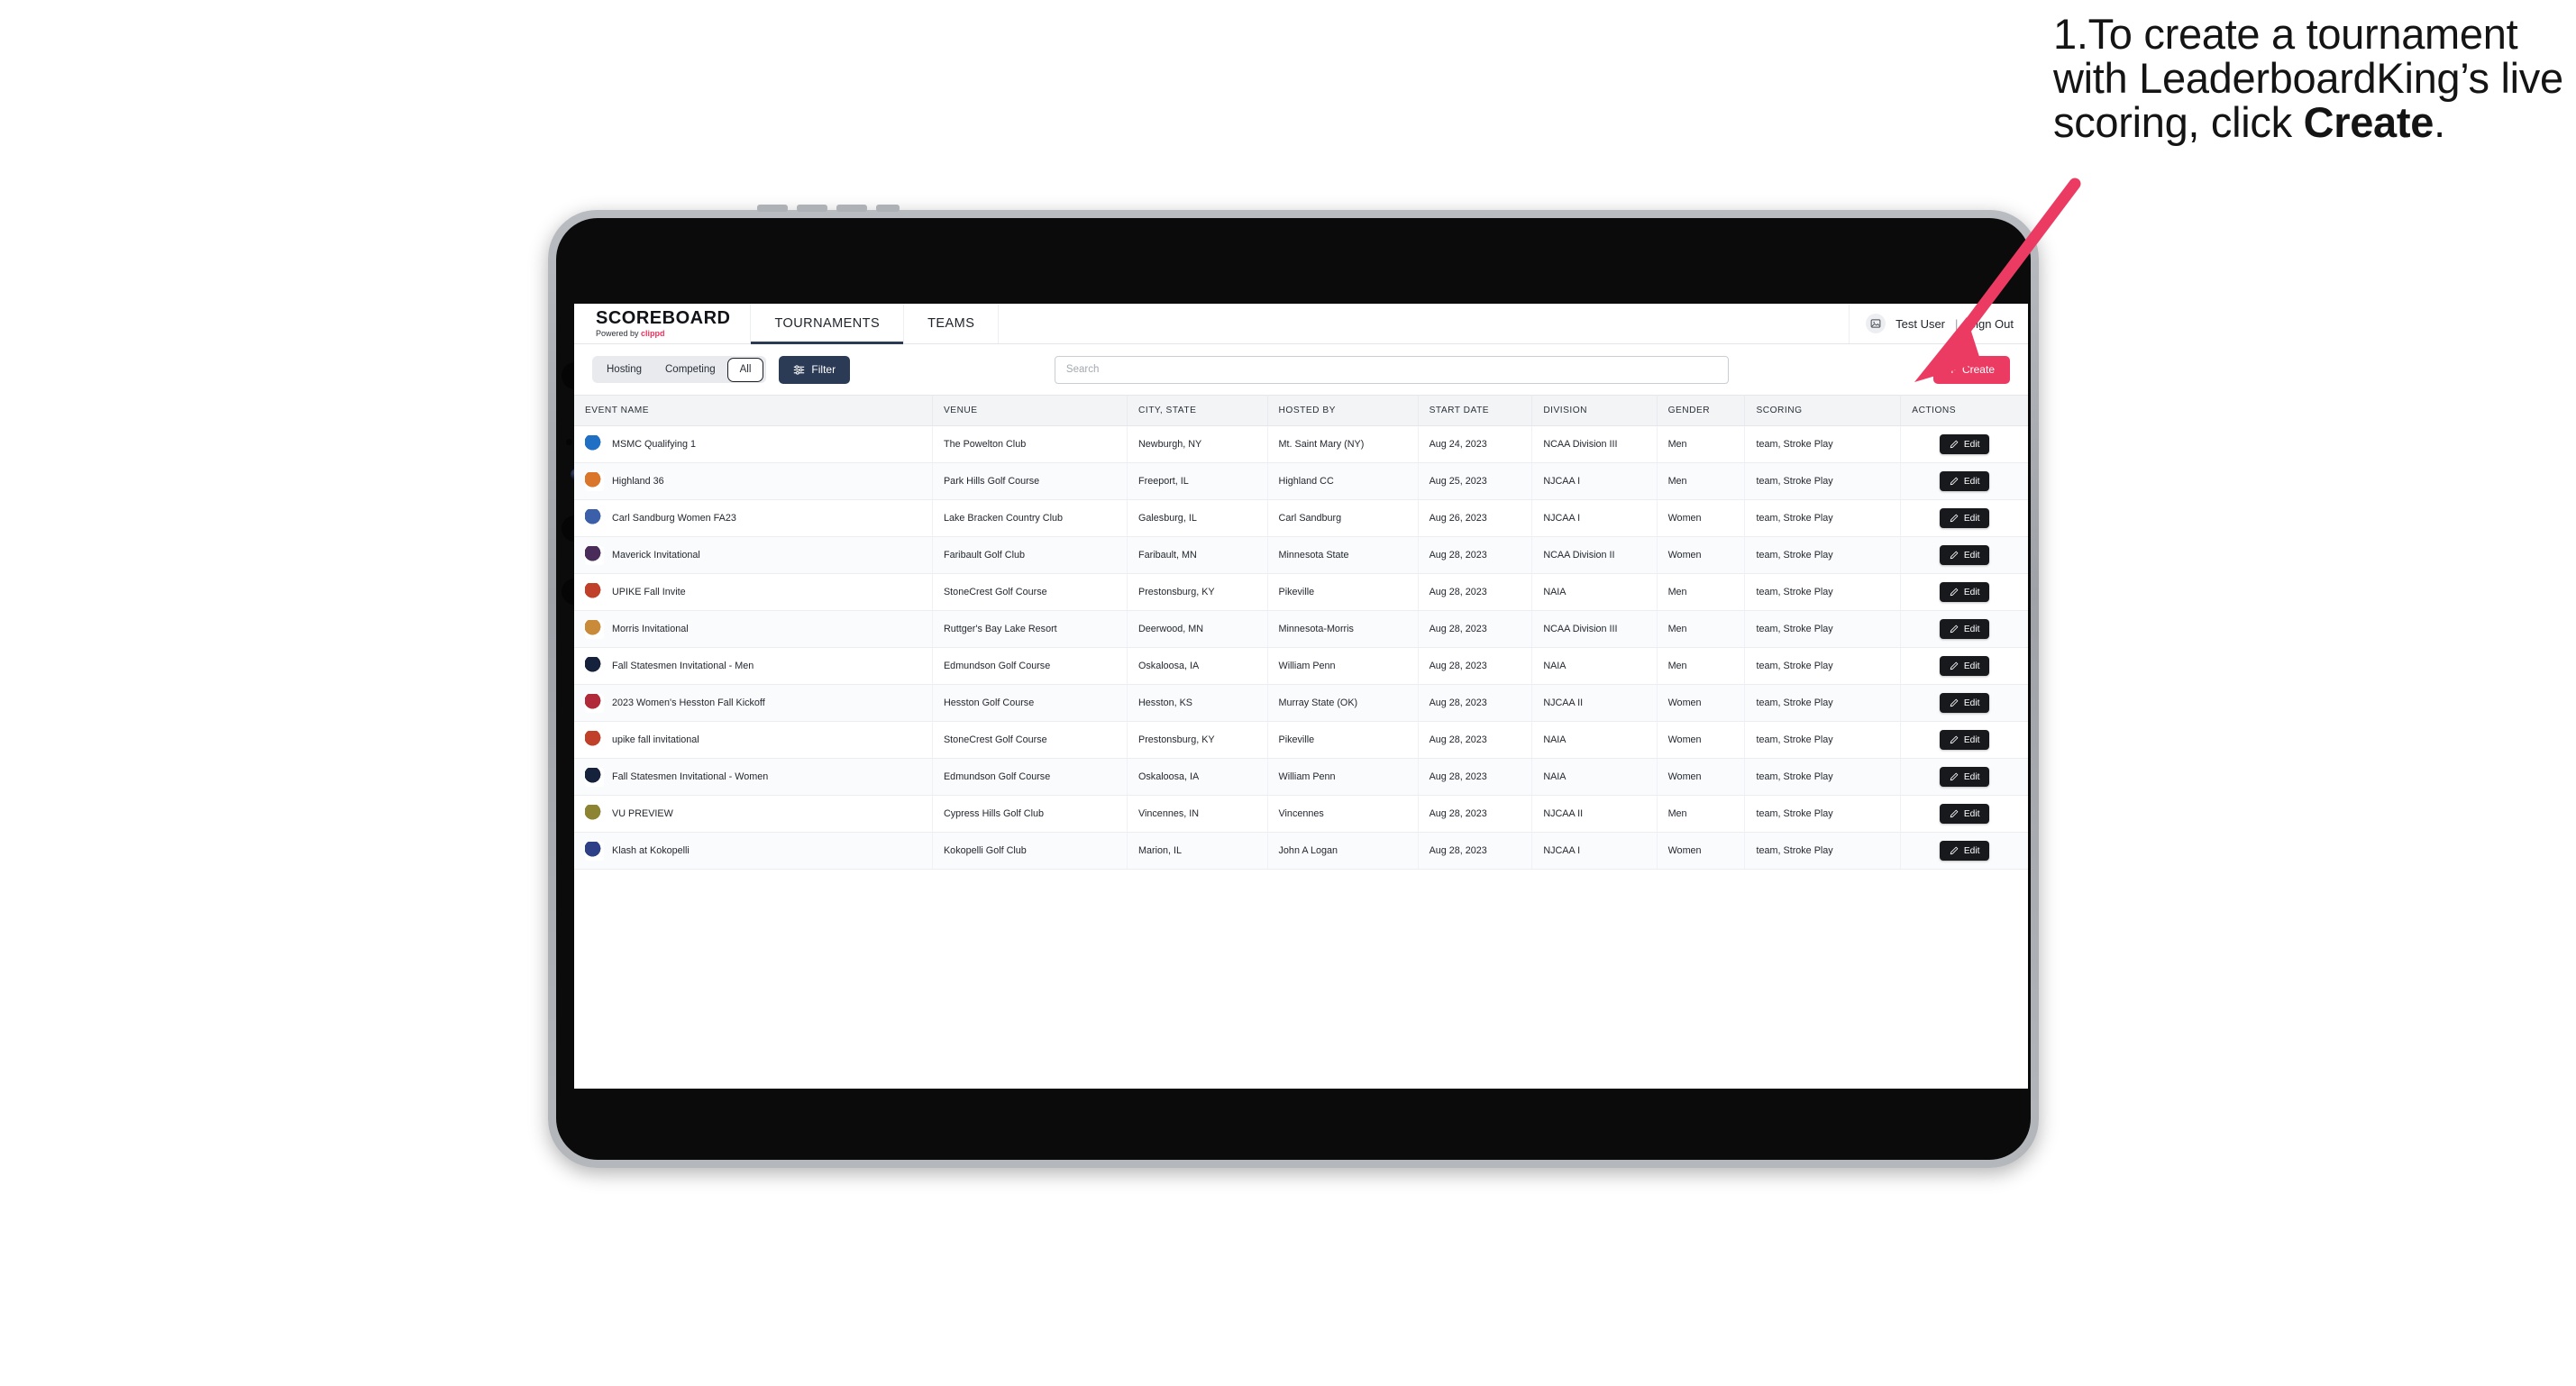  I want to click on col-hosted-by: HOSTED BY, so click(1343, 410).